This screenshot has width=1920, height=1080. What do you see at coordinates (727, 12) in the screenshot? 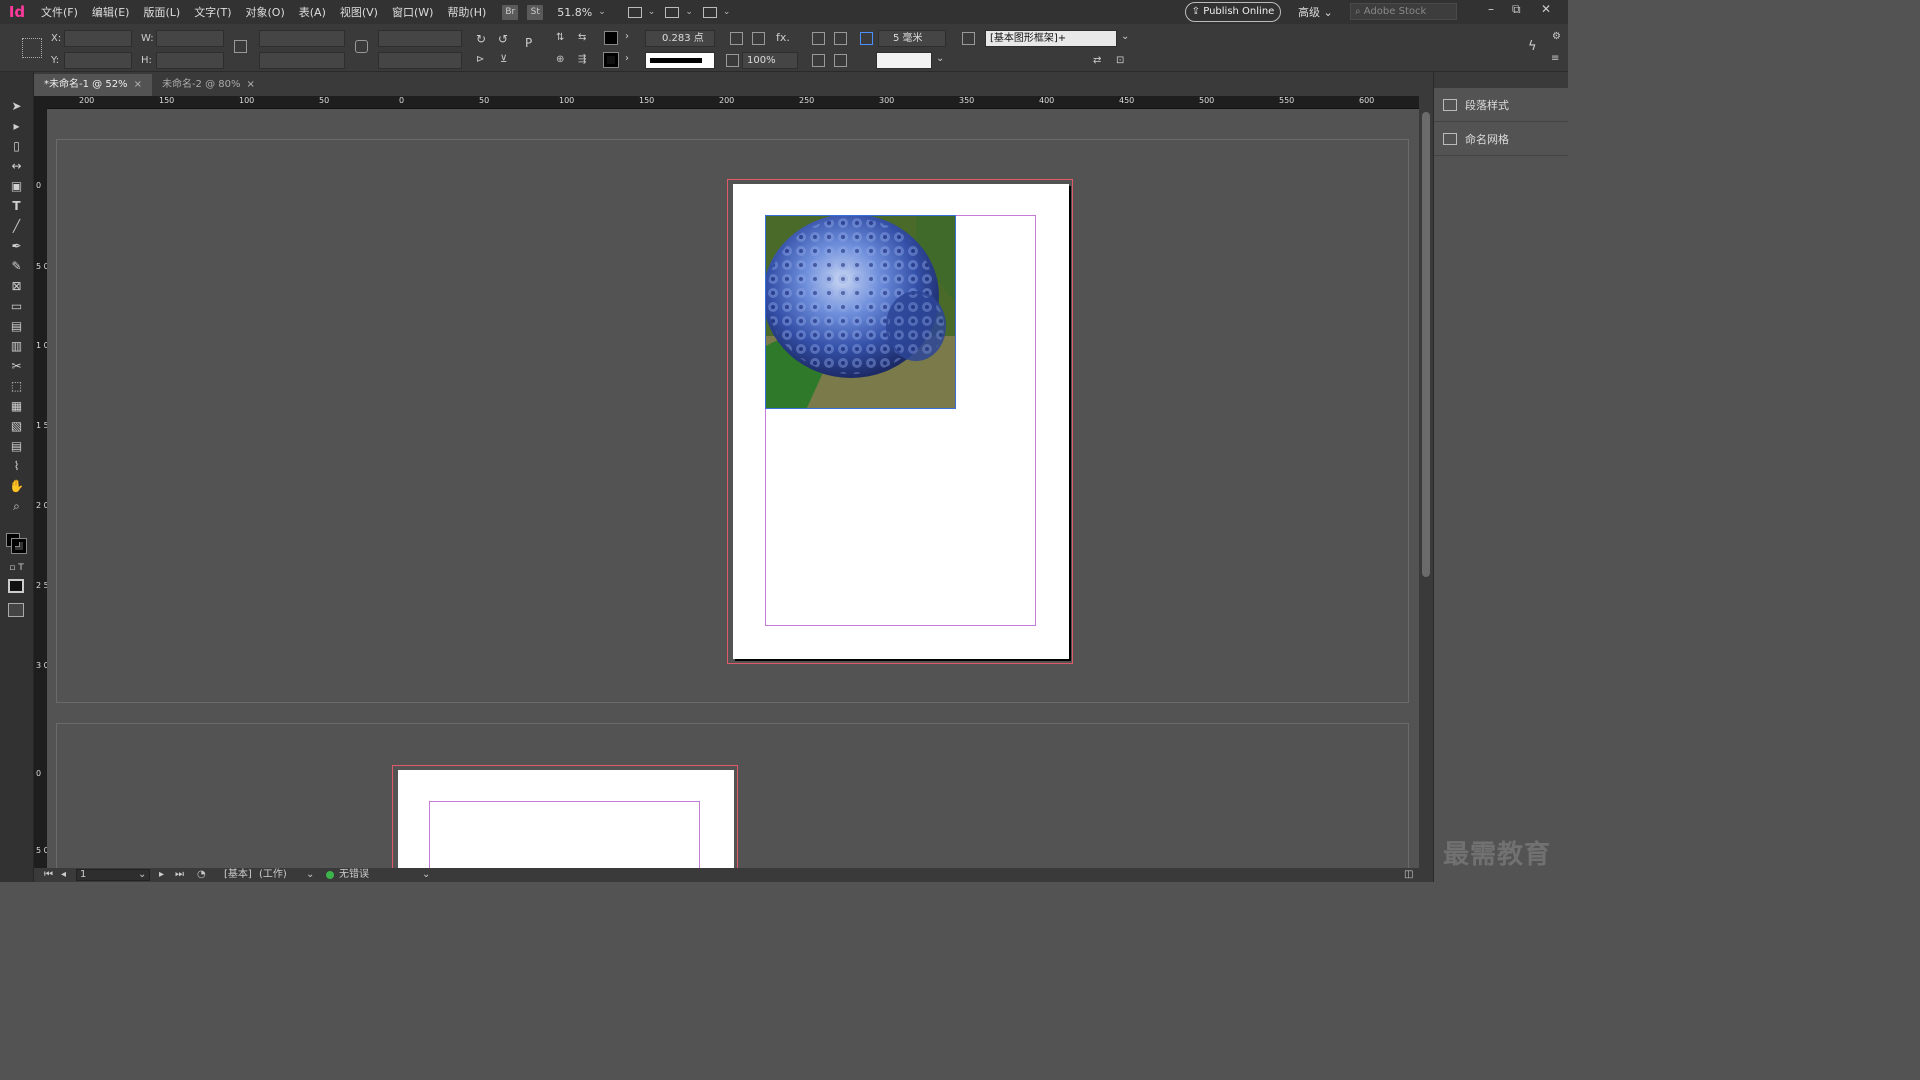
I see `arrange-dropdown-icon: ⌄` at bounding box center [727, 12].